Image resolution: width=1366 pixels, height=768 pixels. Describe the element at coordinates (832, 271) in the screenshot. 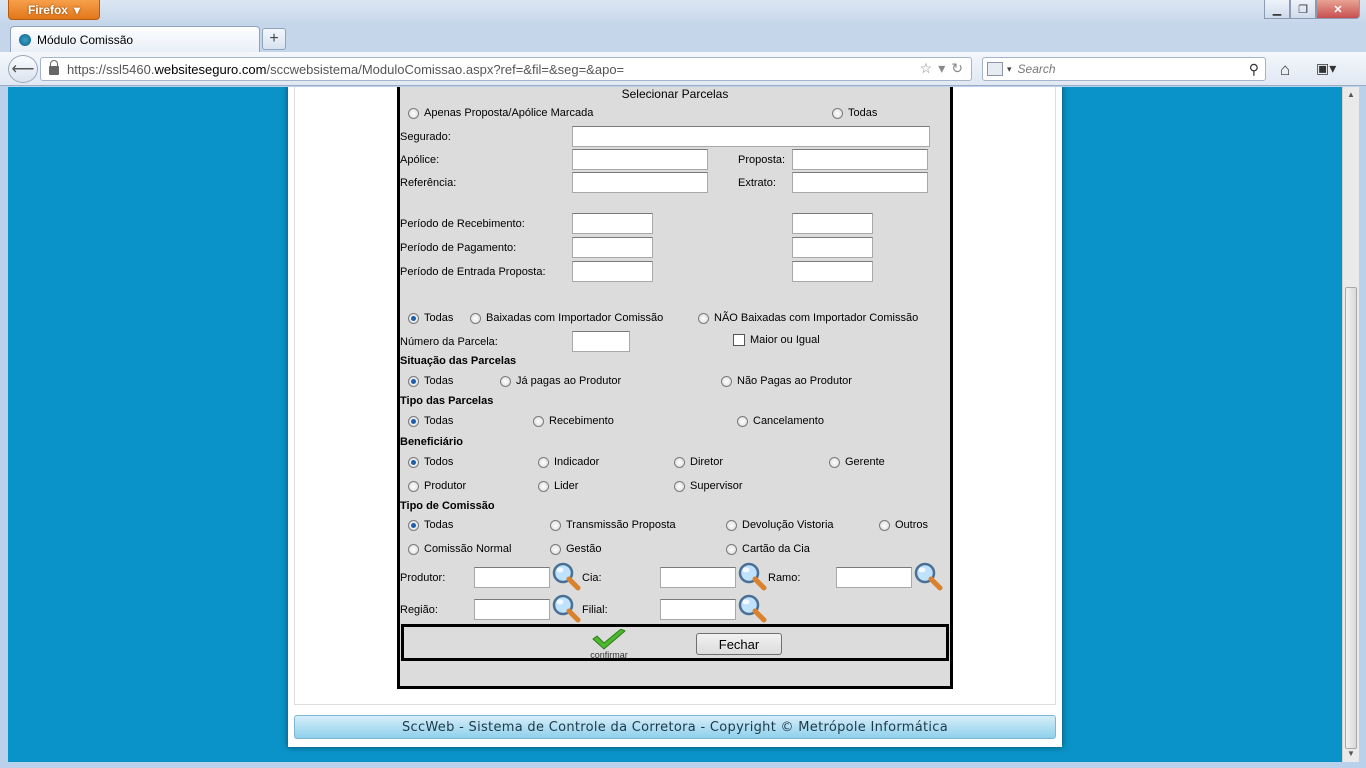

I see `periodo-entrada-fim-input` at that location.